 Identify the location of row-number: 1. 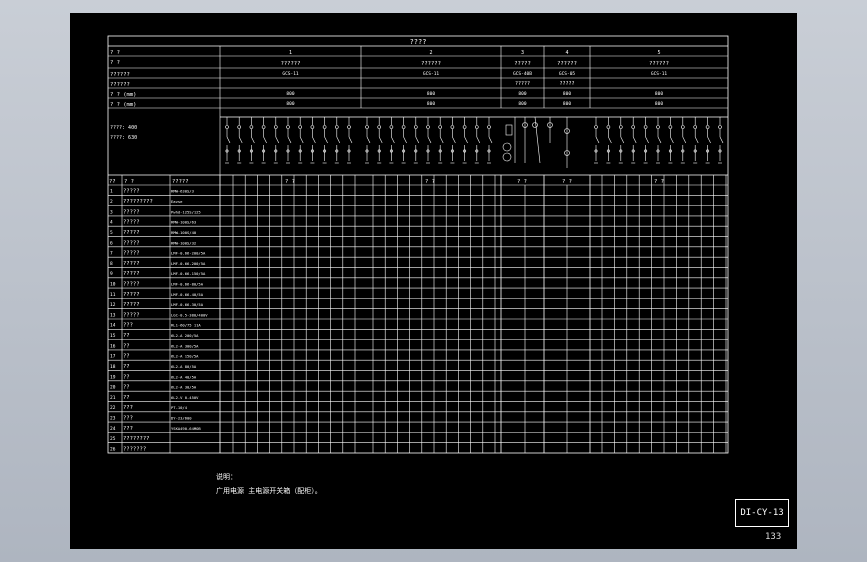
(111, 192).